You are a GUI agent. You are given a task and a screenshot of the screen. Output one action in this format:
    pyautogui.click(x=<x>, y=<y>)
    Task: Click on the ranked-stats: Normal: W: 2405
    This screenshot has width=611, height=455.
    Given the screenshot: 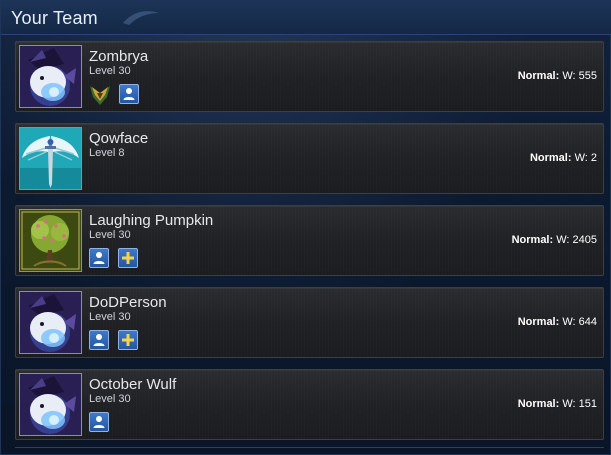 What is the action you would take?
    pyautogui.click(x=554, y=240)
    